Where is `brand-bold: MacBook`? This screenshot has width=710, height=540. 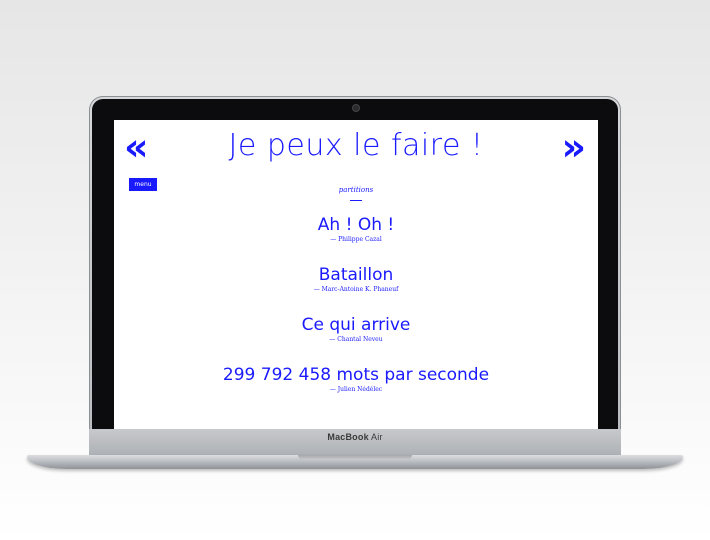
brand-bold: MacBook is located at coordinates (348, 437).